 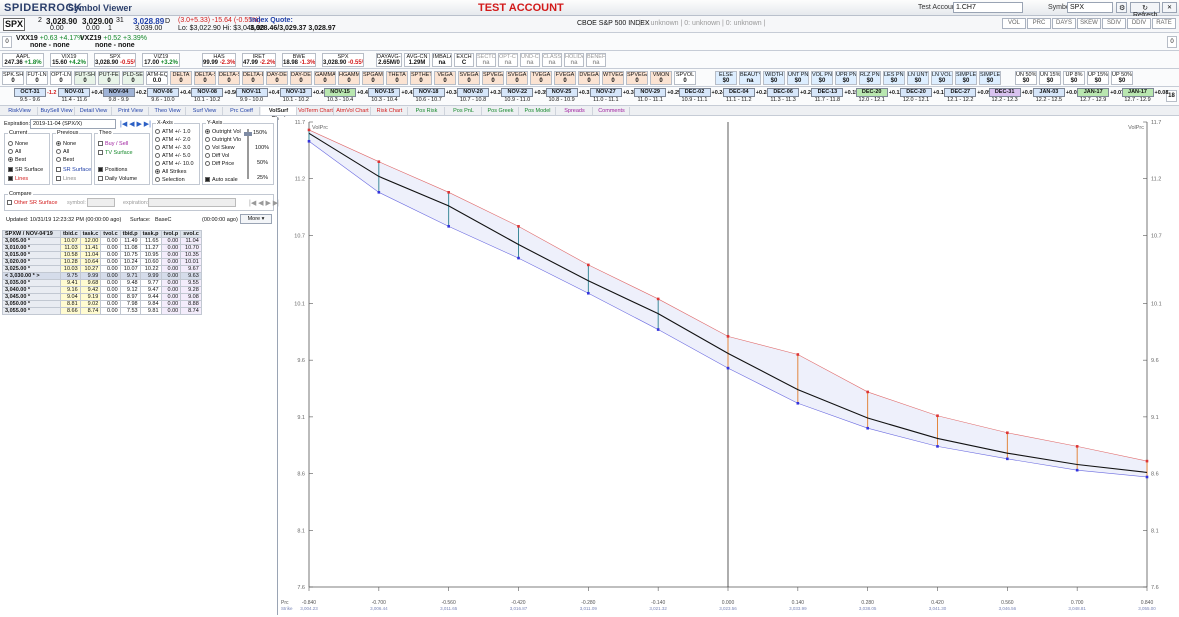 What do you see at coordinates (774, 78) in the screenshot?
I see `greek-cell: WIDTH $0` at bounding box center [774, 78].